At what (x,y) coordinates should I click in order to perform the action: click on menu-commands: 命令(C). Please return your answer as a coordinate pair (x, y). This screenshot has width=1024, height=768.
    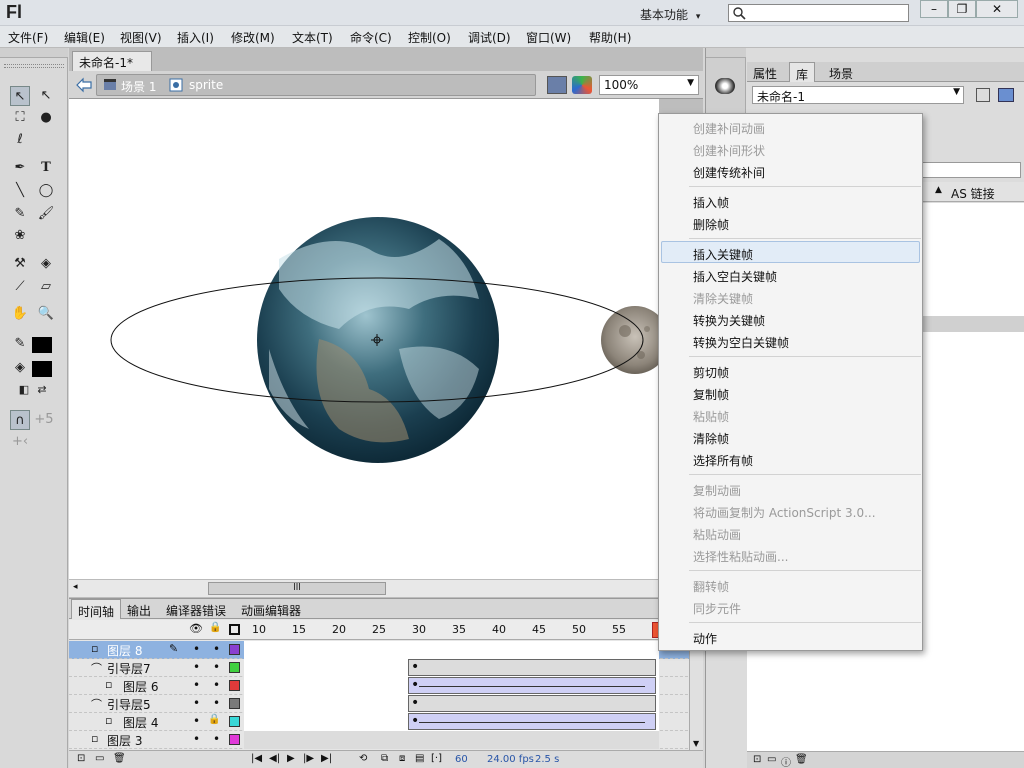
    Looking at the image, I should click on (371, 37).